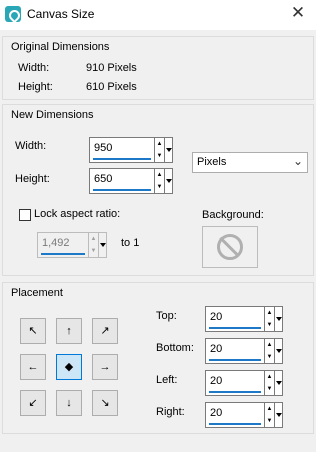  I want to click on arrow-down-right-icon: ↘, so click(105, 403).